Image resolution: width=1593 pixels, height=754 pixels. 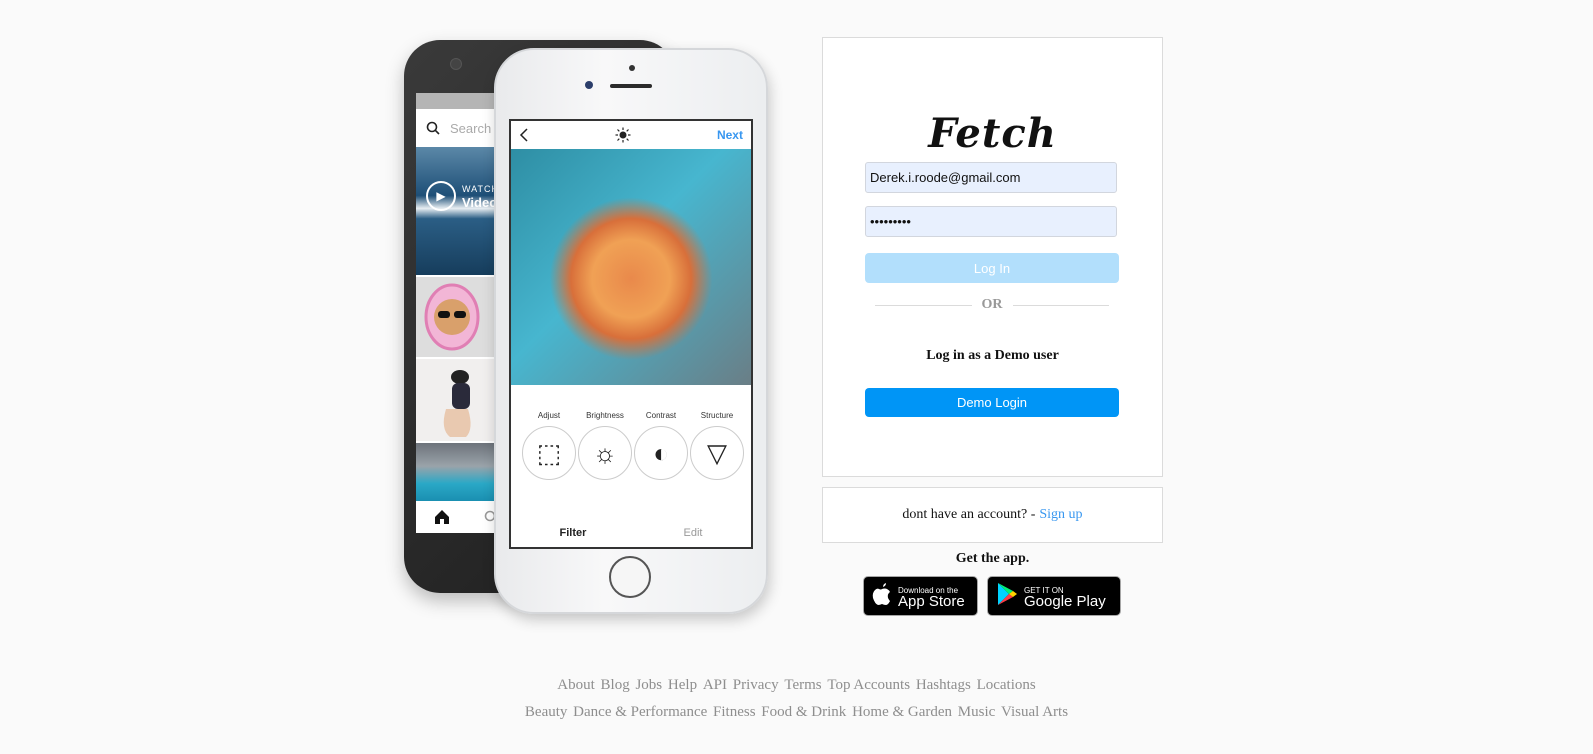 I want to click on dog-photo-tile, so click(x=461, y=400).